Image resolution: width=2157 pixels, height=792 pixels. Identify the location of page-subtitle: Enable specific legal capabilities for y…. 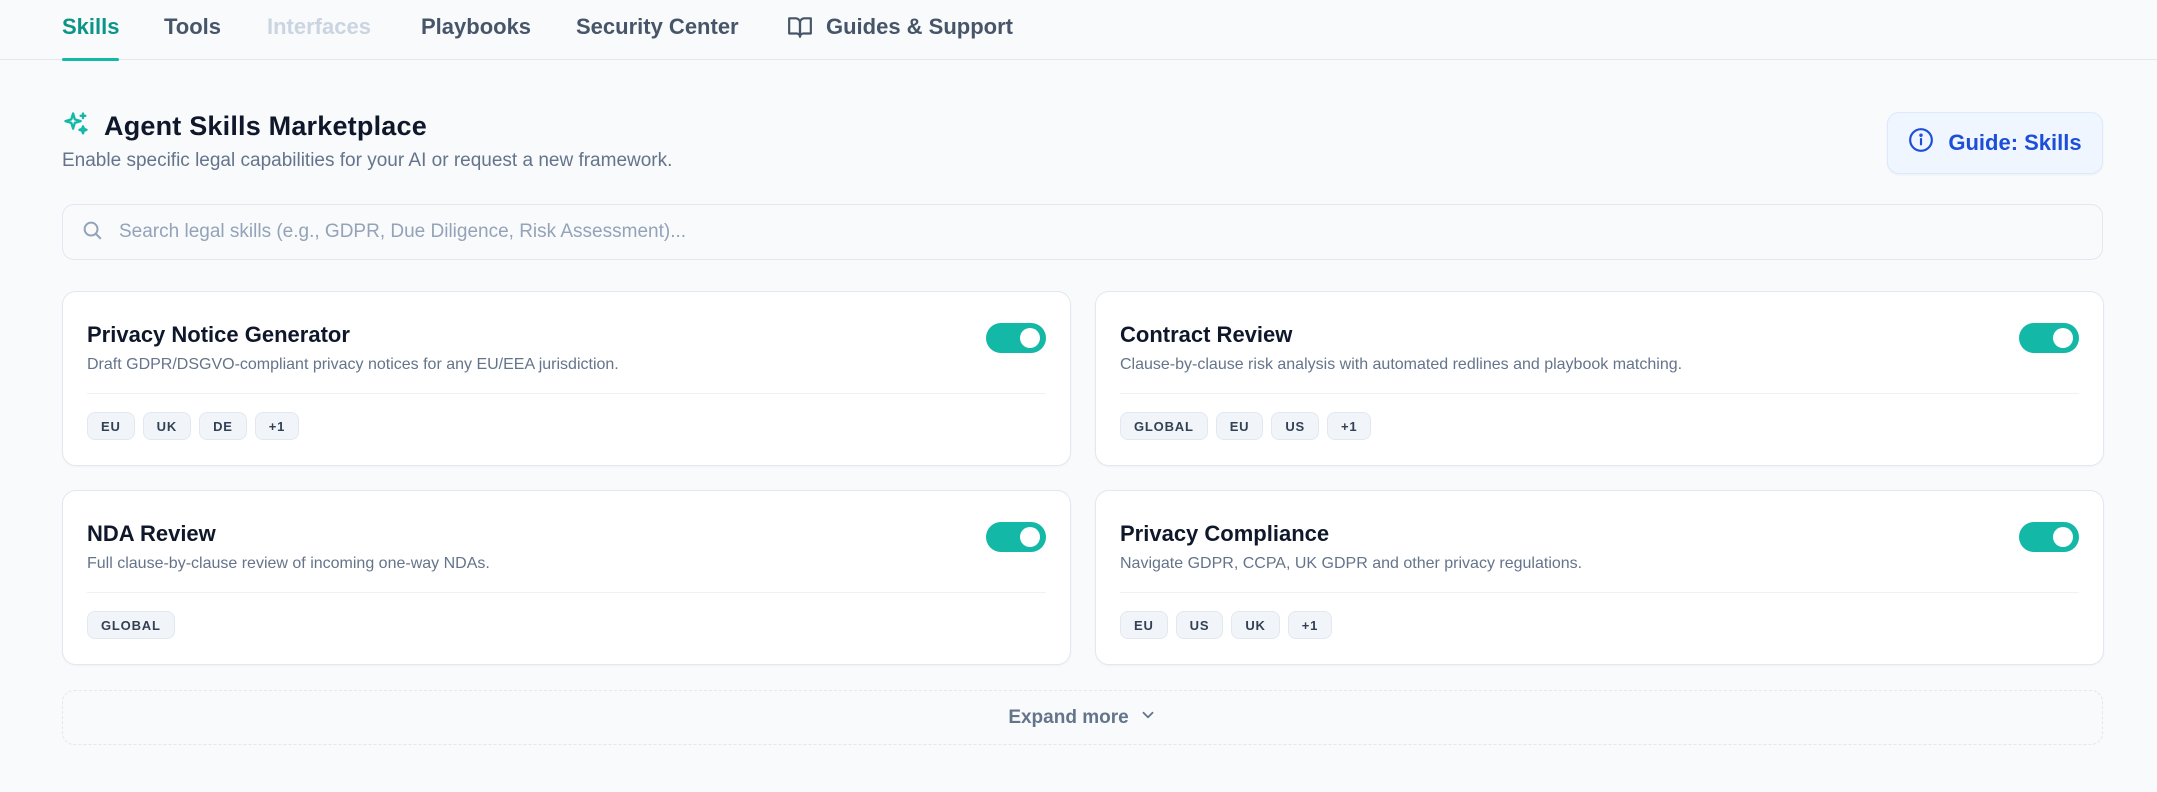
(367, 160).